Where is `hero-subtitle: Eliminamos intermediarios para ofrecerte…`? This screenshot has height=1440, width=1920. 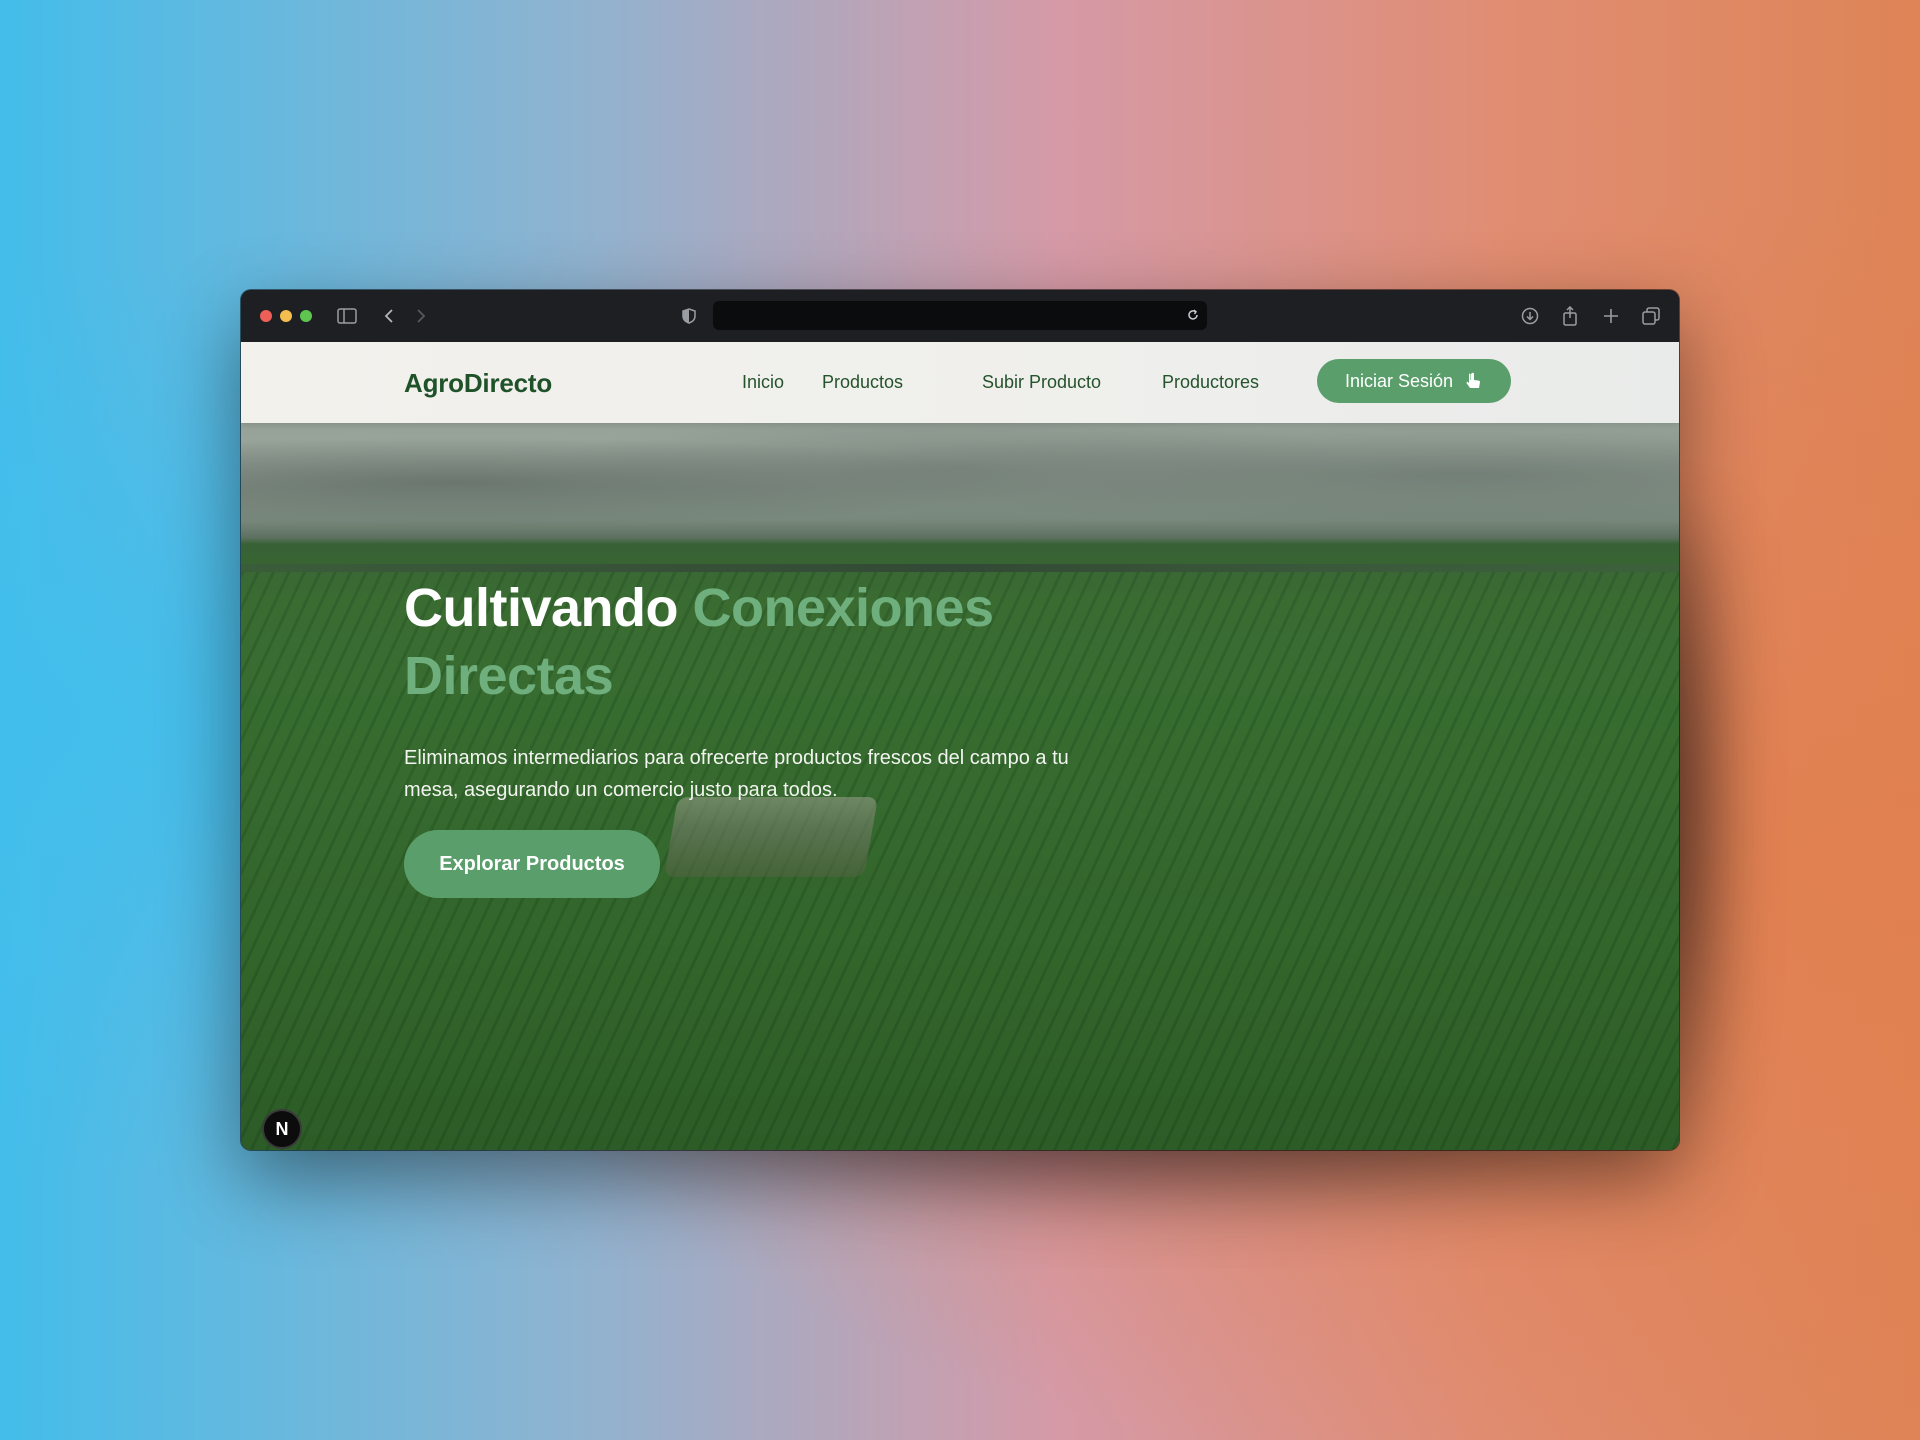
hero-subtitle: Eliminamos intermediarios para ofrecerte… is located at coordinates (736, 774).